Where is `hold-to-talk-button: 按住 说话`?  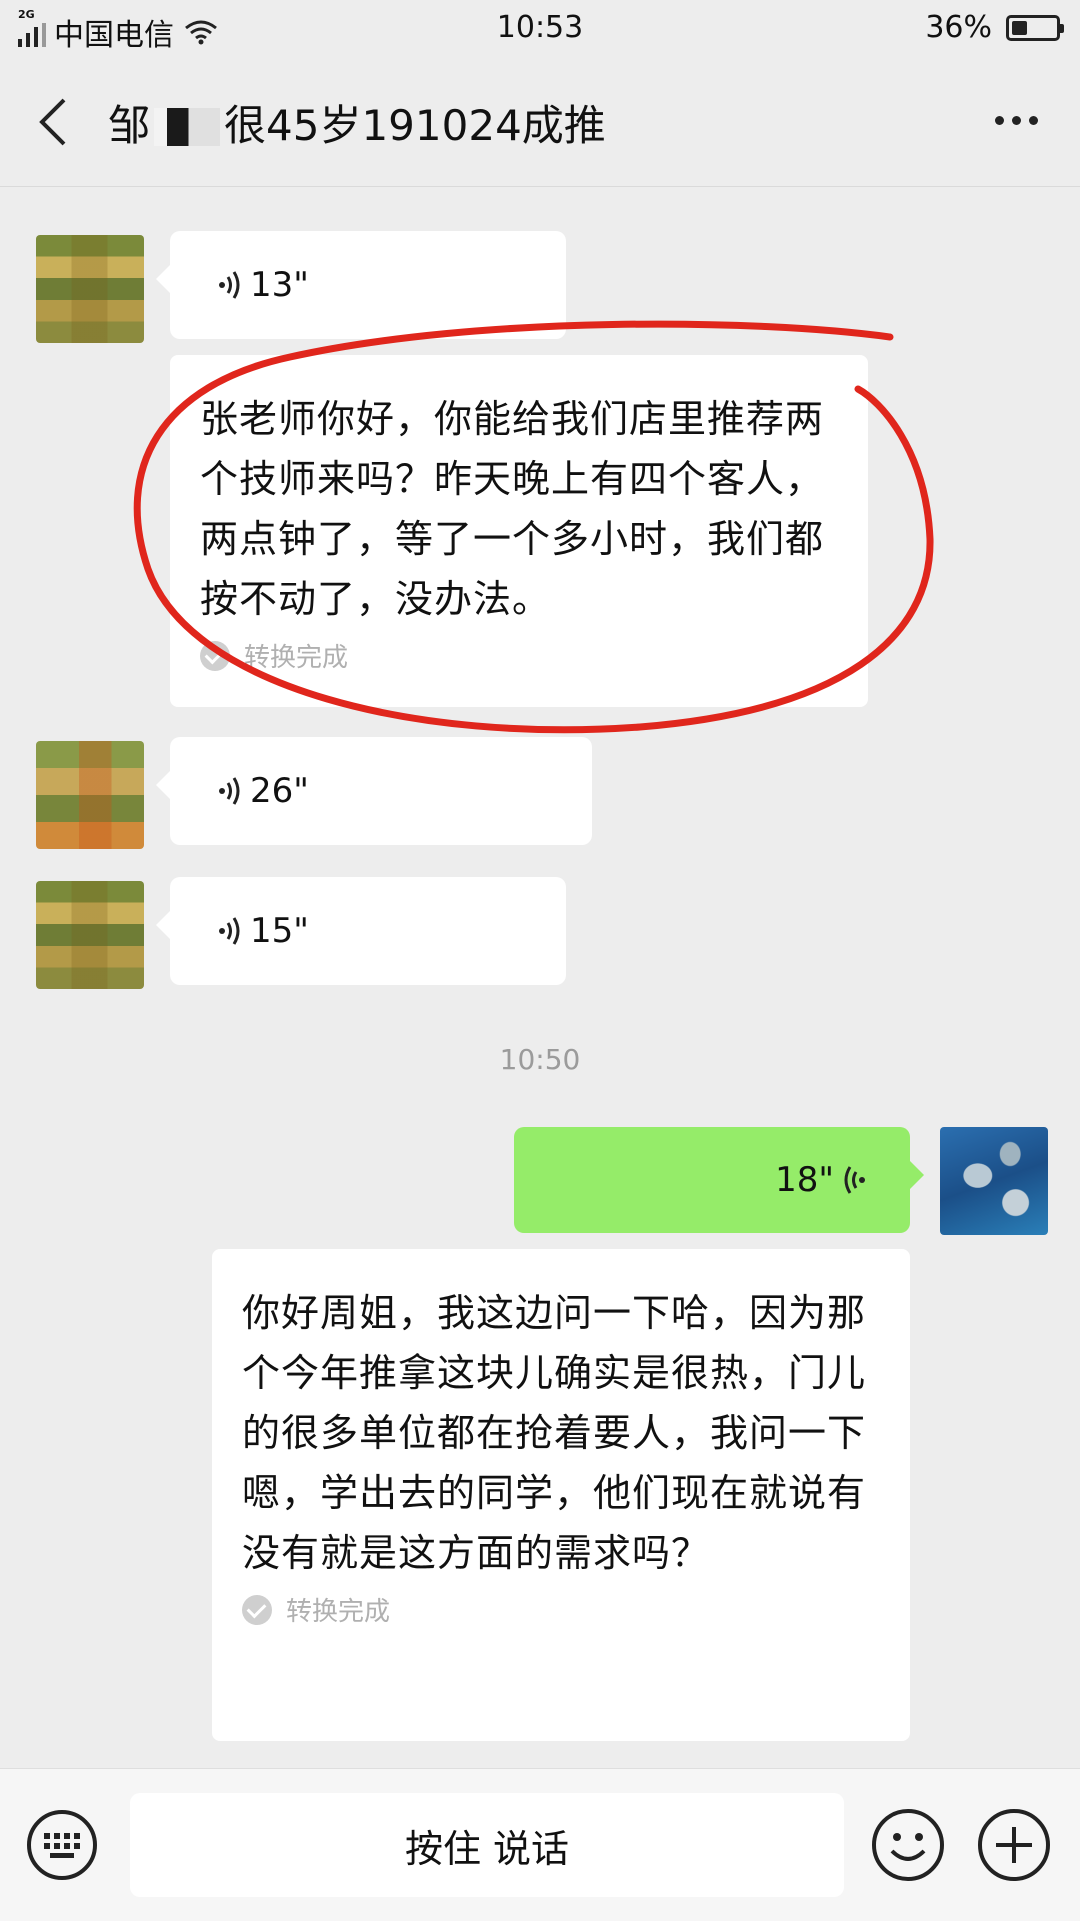
hold-to-talk-button: 按住 说话 is located at coordinates (487, 1845).